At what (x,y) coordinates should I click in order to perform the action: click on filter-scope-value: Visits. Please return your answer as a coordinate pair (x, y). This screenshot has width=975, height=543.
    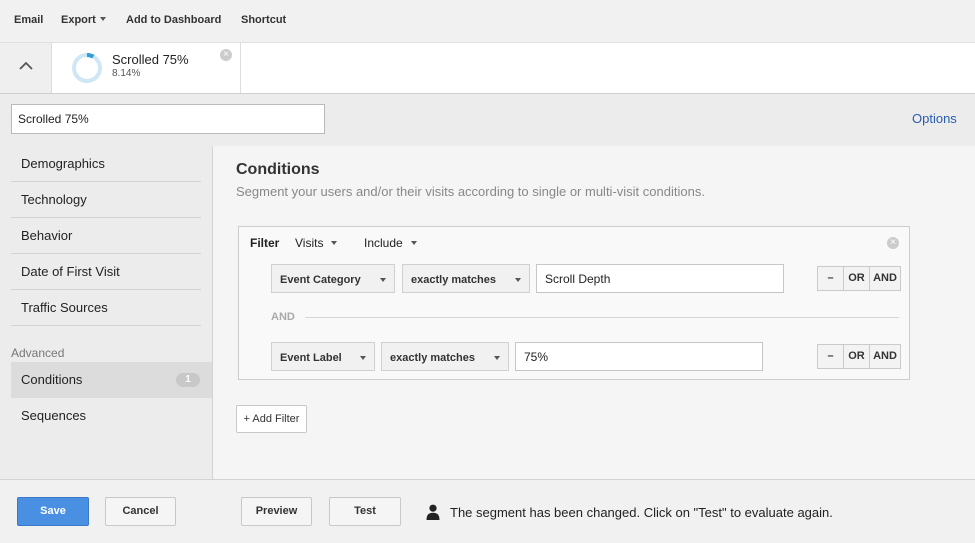
    Looking at the image, I should click on (309, 243).